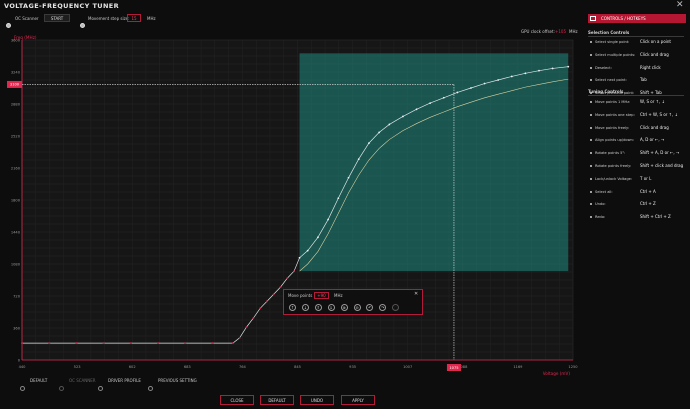 This screenshot has width=690, height=409. Describe the element at coordinates (292, 307) in the screenshot. I see `move-tool-button: ↑` at that location.